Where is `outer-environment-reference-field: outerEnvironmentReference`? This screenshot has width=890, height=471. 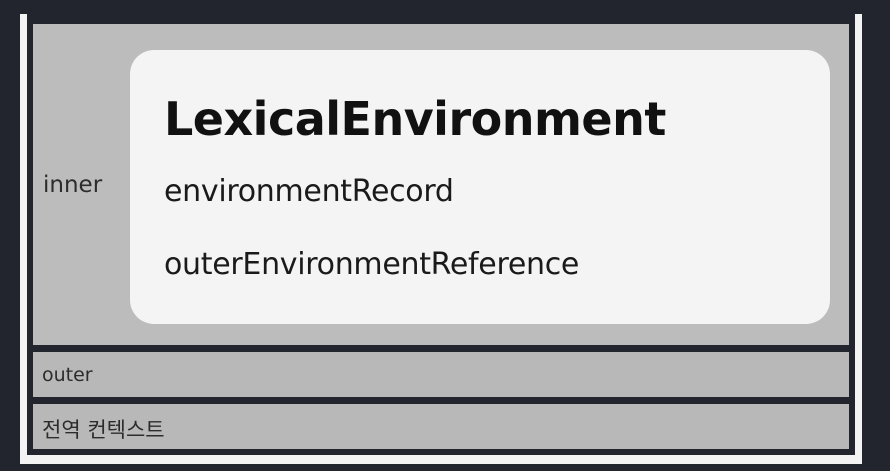 outer-environment-reference-field: outerEnvironmentReference is located at coordinates (372, 264).